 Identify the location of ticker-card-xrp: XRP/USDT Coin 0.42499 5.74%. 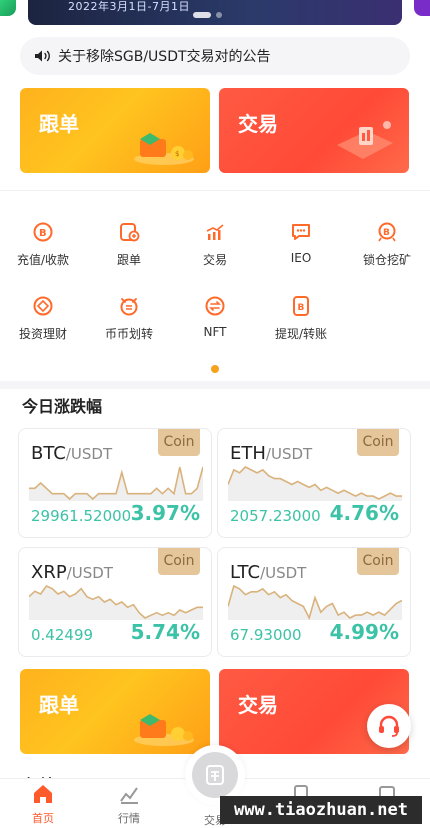
(115, 602).